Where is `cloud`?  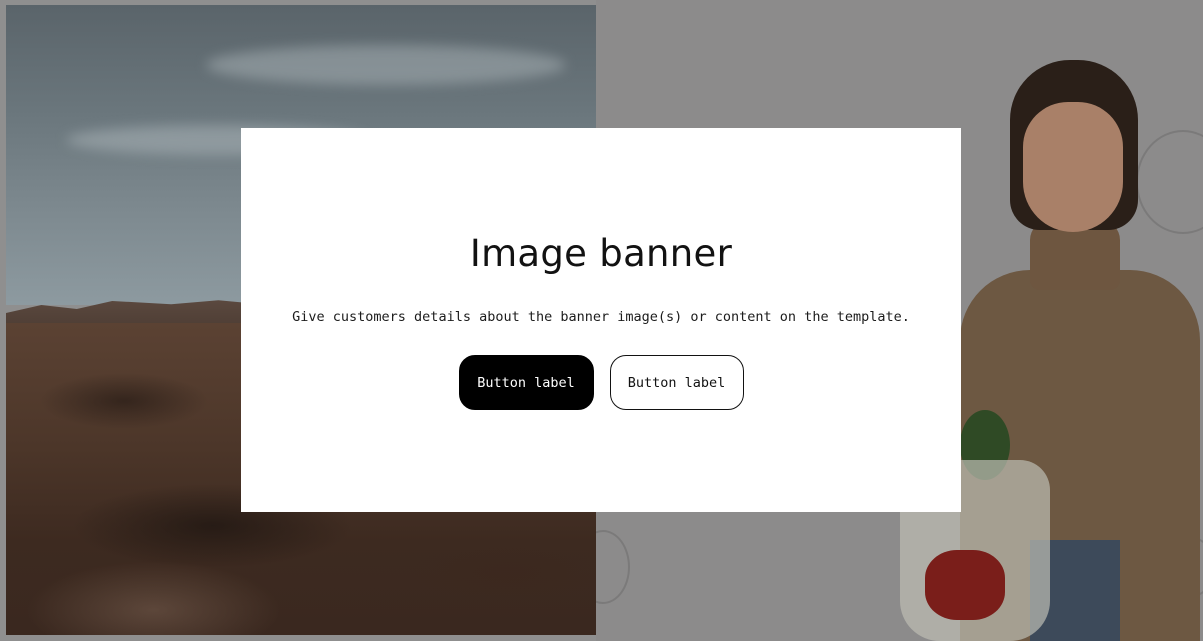
cloud is located at coordinates (386, 65).